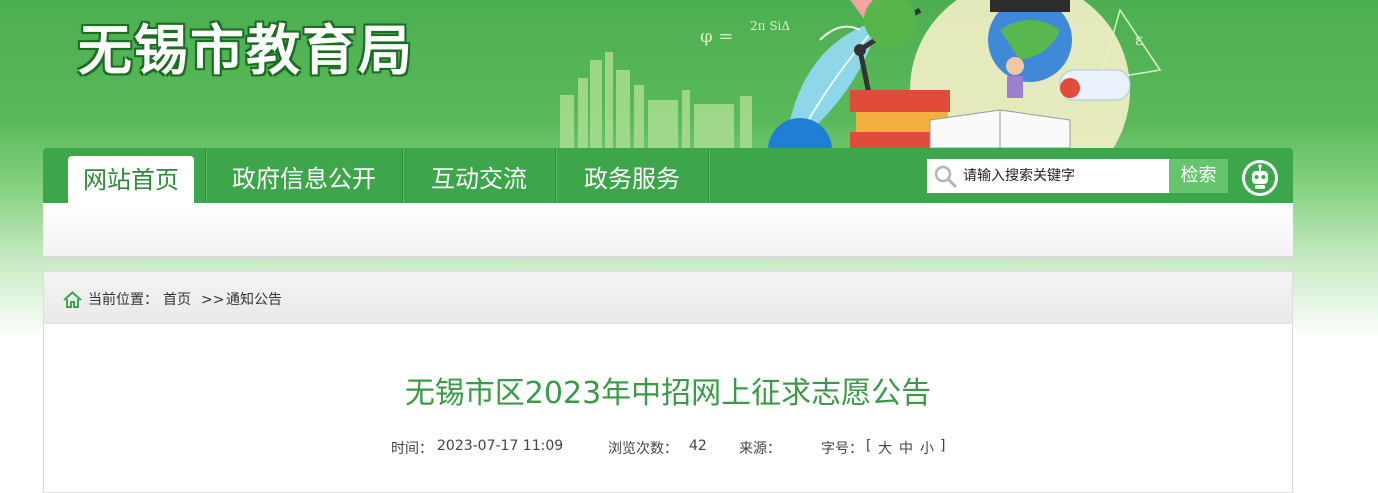 This screenshot has width=1378, height=493. Describe the element at coordinates (716, 36) in the screenshot. I see `svg-text: φ =` at that location.